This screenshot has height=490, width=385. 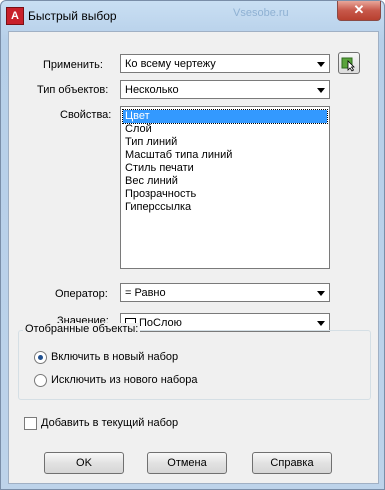 I want to click on list-item-layer: Слой, so click(x=225, y=129).